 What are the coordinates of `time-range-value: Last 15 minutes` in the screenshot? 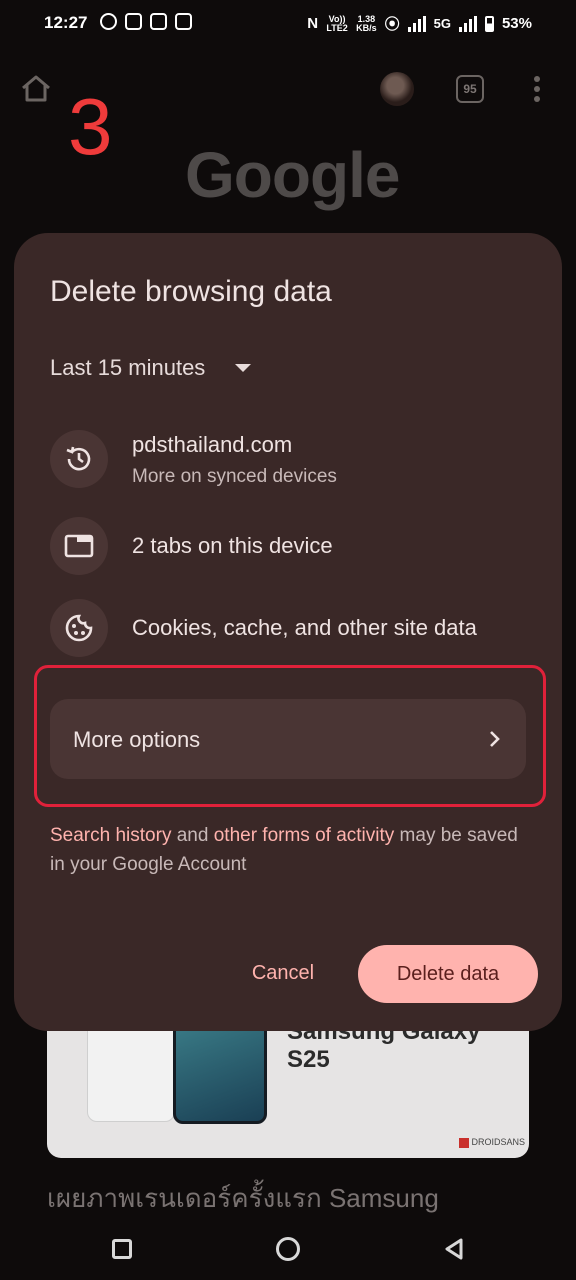 It's located at (128, 367).